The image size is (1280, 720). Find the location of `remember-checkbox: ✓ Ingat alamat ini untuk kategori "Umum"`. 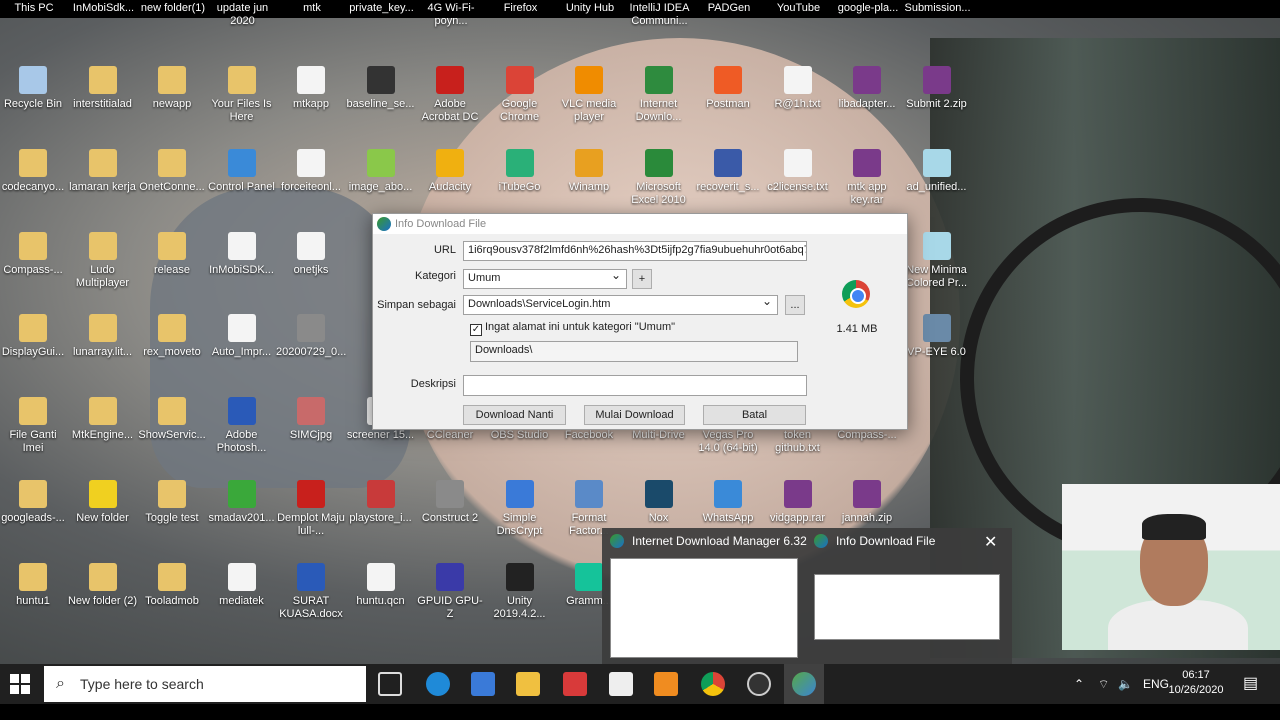

remember-checkbox: ✓ Ingat alamat ini untuk kategori "Umum" is located at coordinates (572, 328).